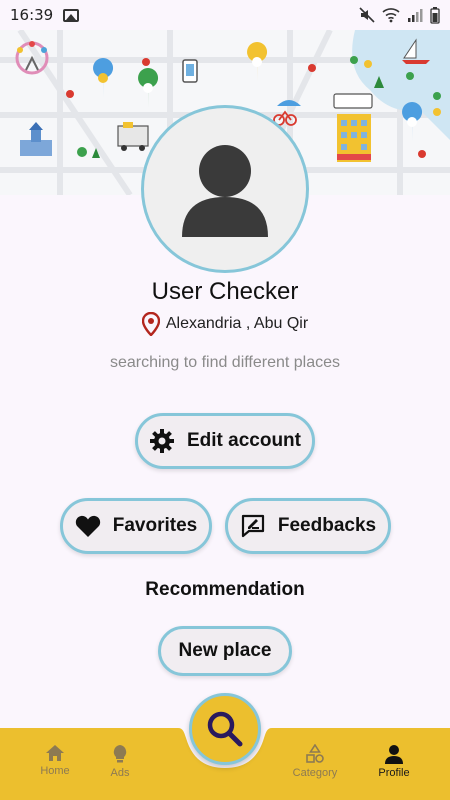  I want to click on nav-home-label: Home, so click(55, 771).